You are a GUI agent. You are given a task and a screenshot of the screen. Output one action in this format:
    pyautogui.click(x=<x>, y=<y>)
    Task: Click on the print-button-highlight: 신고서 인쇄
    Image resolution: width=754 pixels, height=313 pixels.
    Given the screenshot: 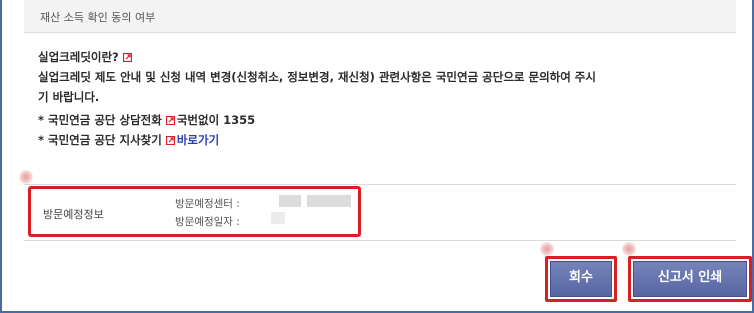 What is the action you would take?
    pyautogui.click(x=690, y=279)
    